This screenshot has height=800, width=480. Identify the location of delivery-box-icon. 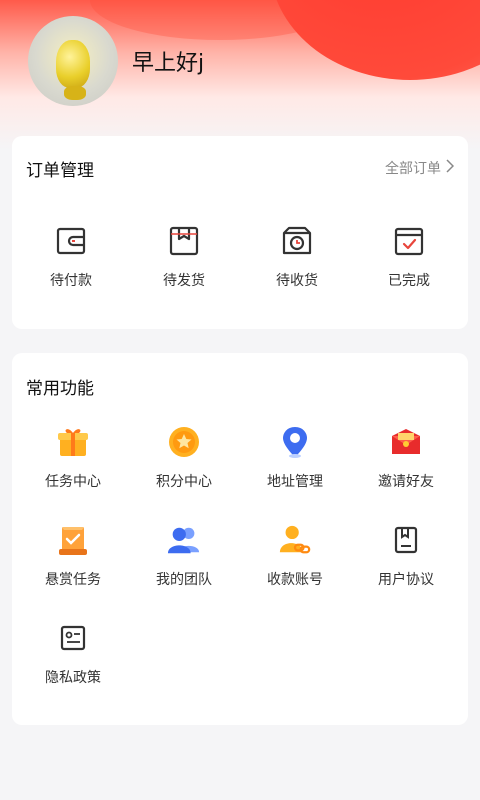
(297, 241).